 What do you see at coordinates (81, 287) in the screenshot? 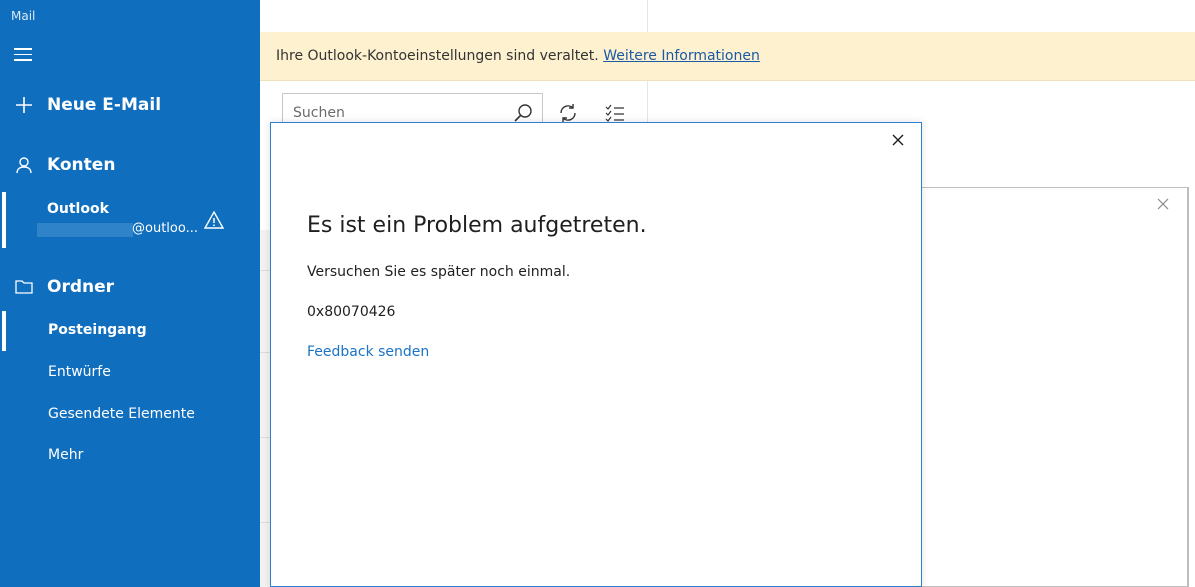
I see `folders-label: Ordner` at bounding box center [81, 287].